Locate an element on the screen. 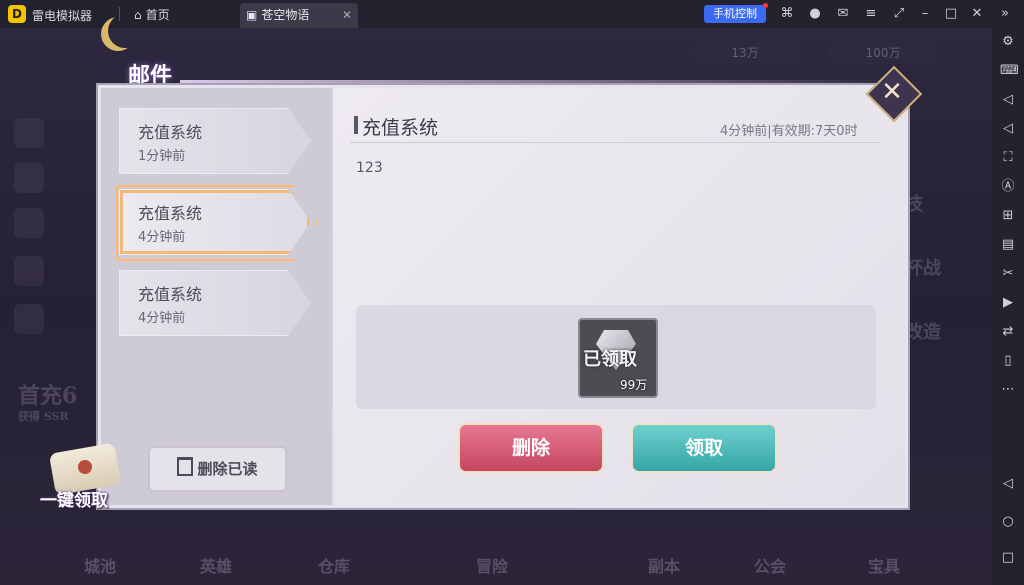  screenshot-icon: ⛶ is located at coordinates (1008, 158).